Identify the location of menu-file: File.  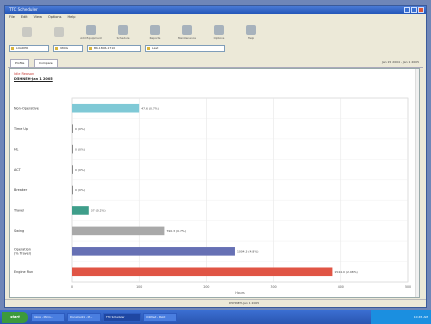
(12, 17).